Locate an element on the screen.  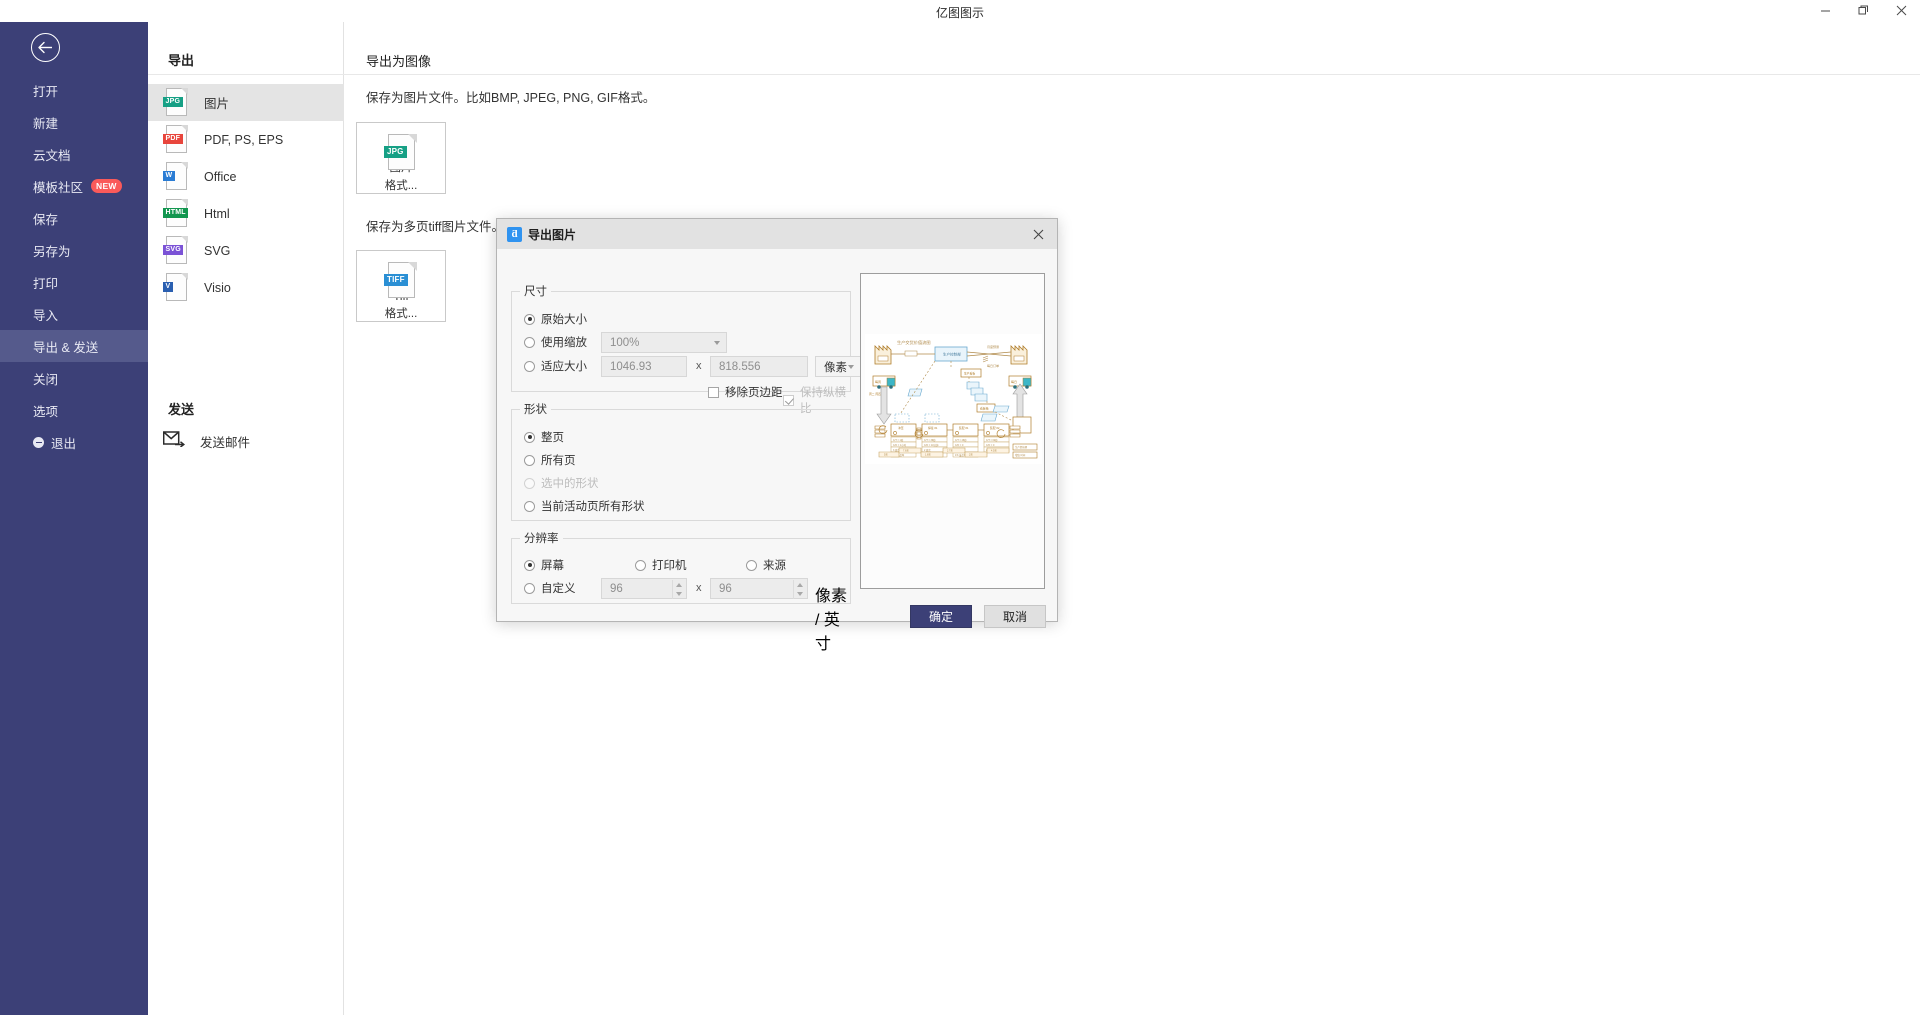
svg-text: 增值 时间 is located at coordinates (1020, 455).